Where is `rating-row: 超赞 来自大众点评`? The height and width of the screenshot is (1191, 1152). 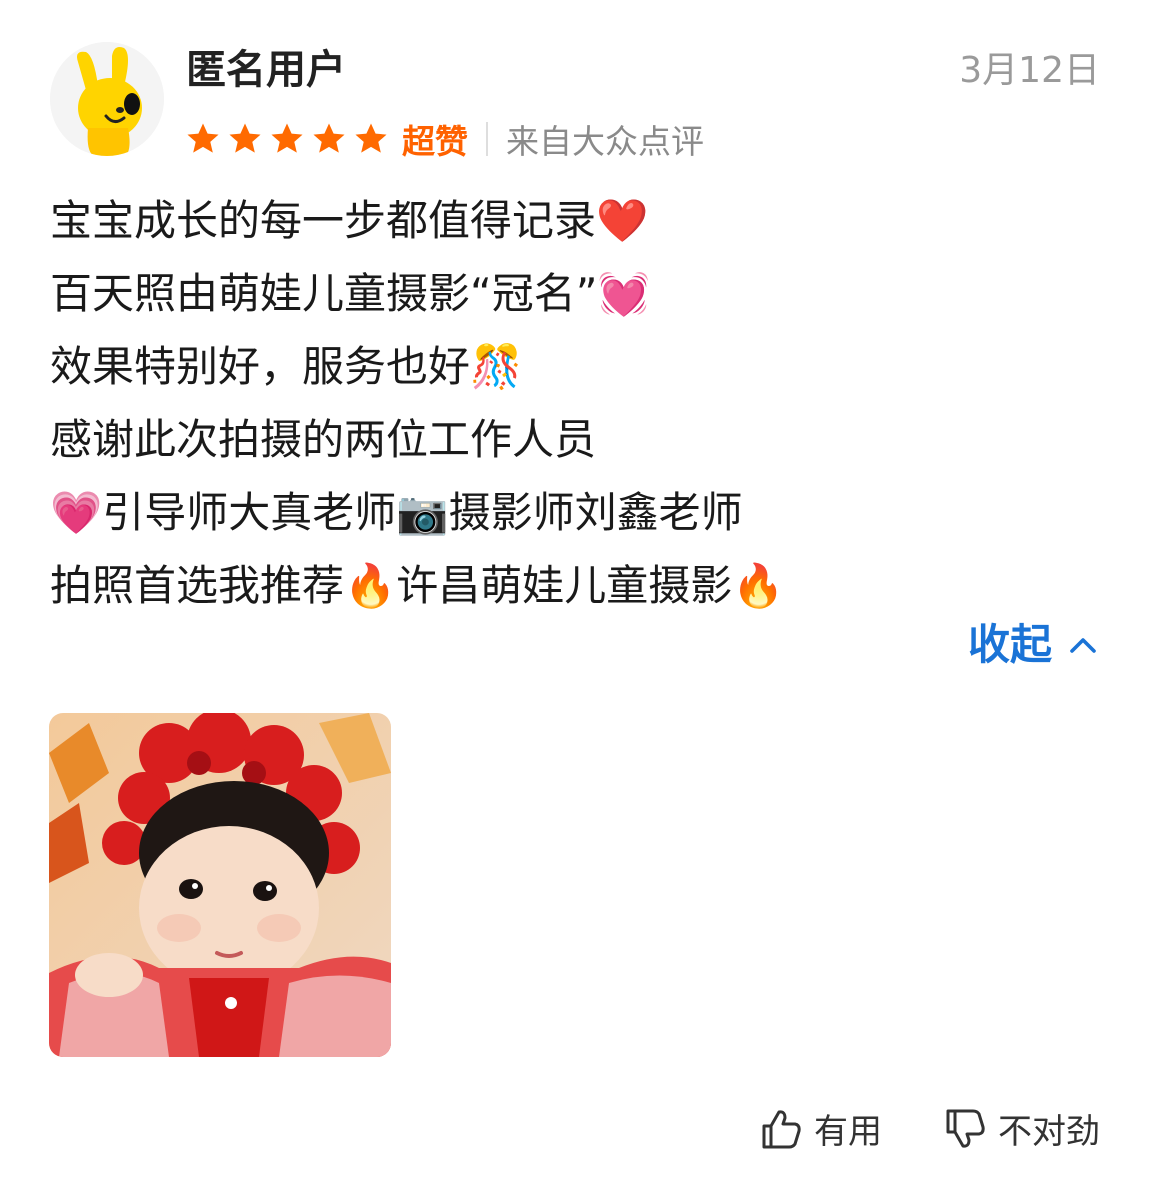
rating-row: 超赞 来自大众点评 is located at coordinates (444, 139).